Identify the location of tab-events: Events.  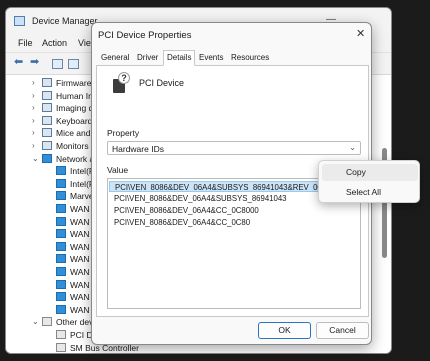
(211, 58).